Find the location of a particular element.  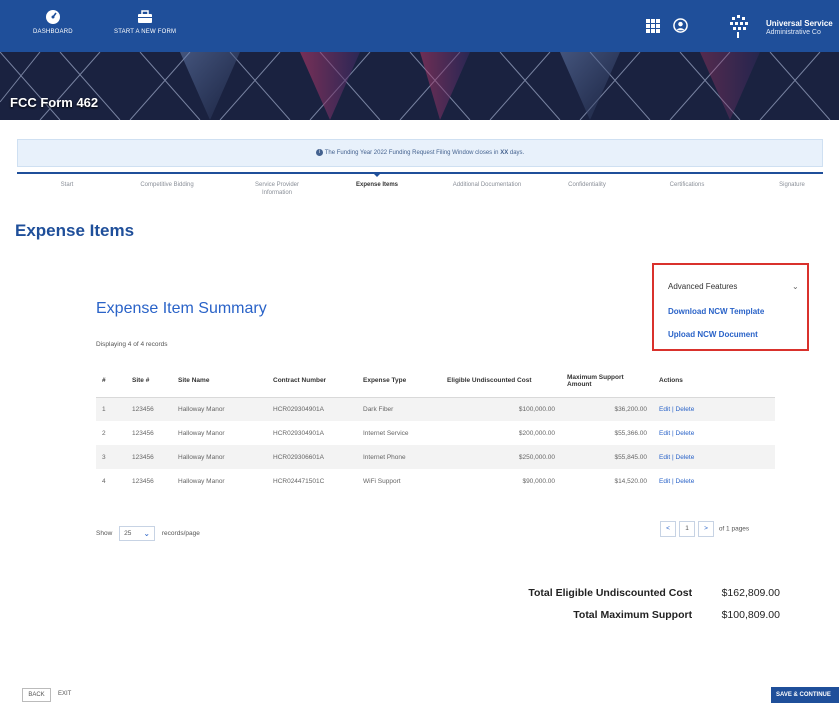

col-actions: Actions is located at coordinates (714, 381).